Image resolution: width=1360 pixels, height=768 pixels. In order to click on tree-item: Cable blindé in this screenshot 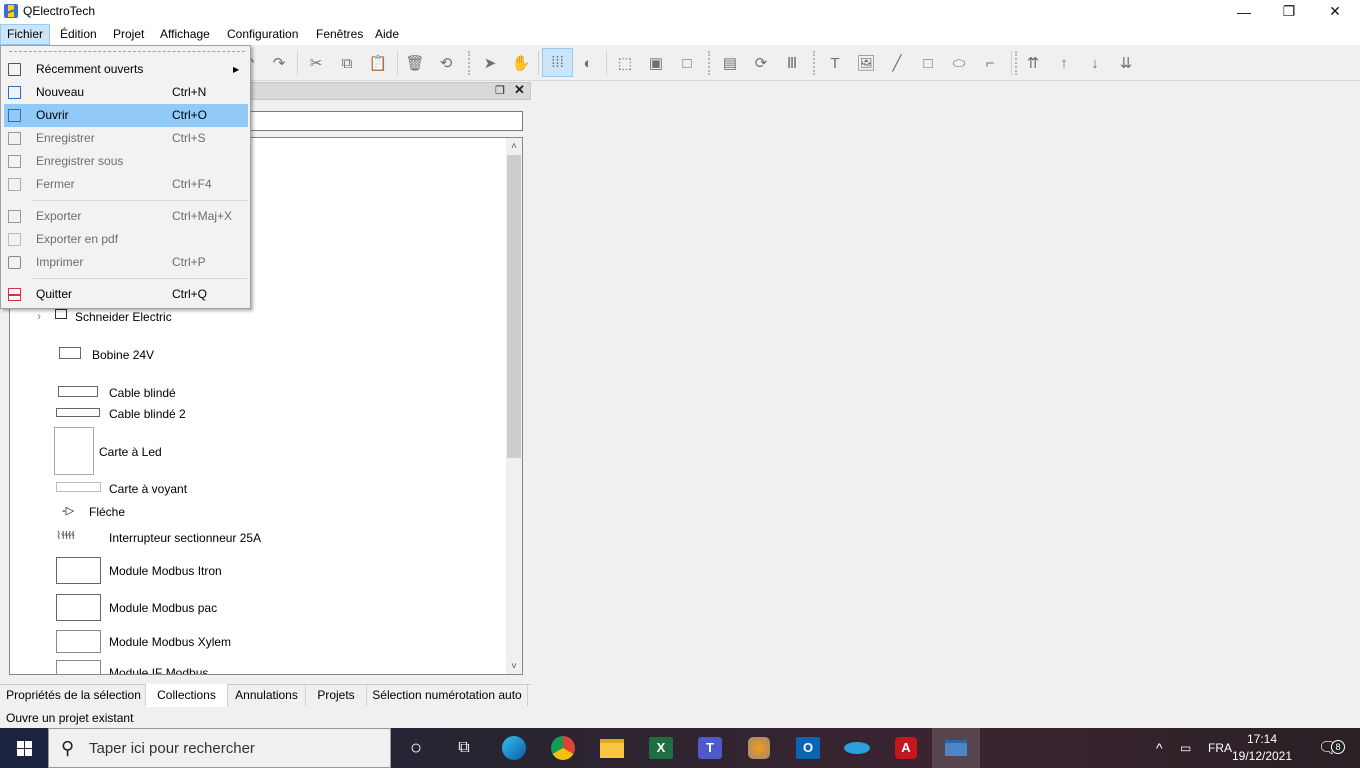, I will do `click(142, 393)`.